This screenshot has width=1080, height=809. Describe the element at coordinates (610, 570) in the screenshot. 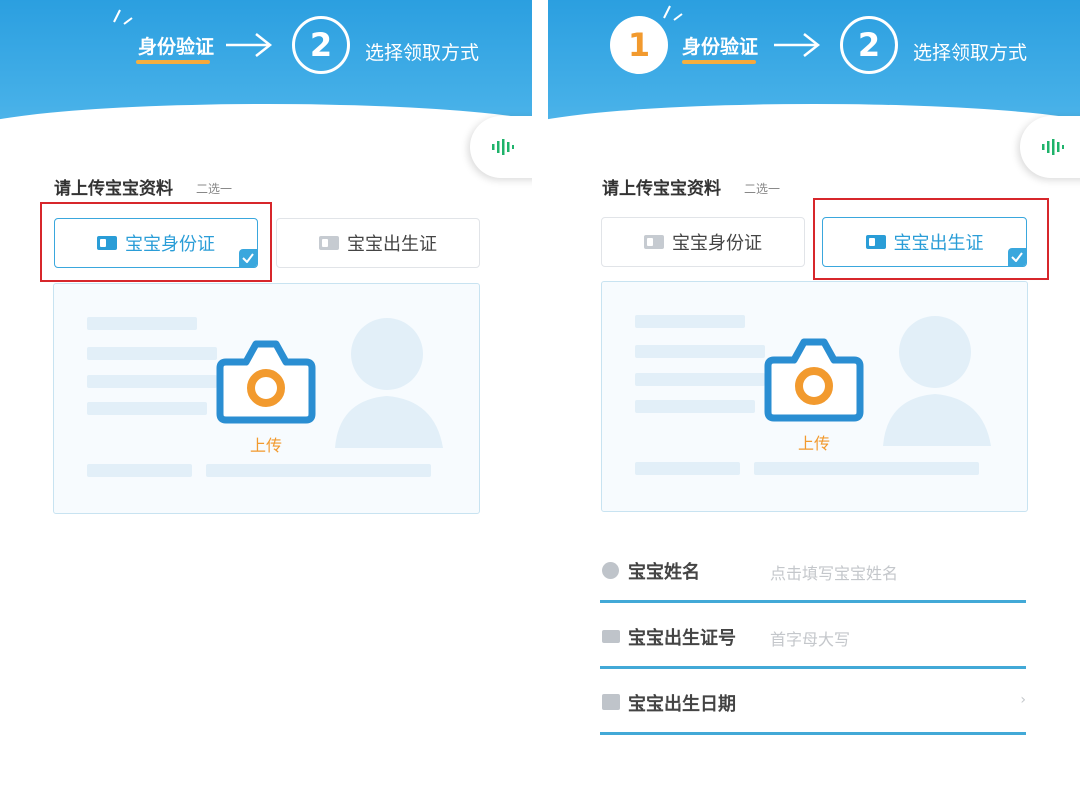

I see `user-icon` at that location.